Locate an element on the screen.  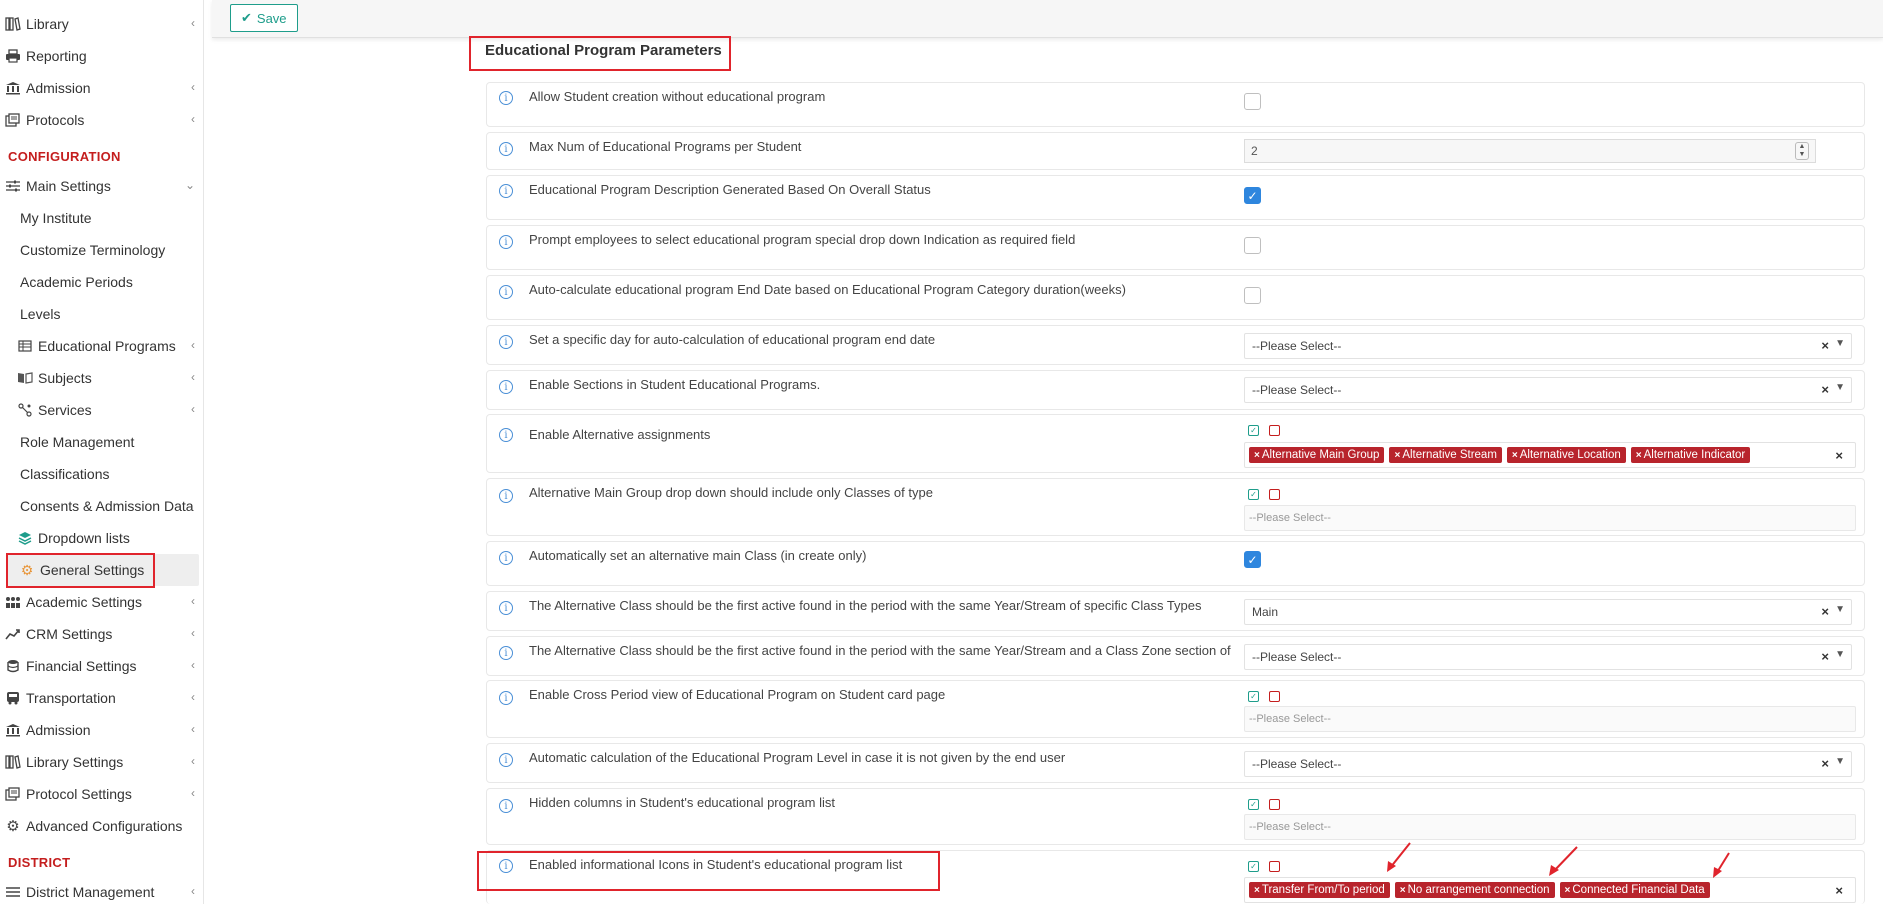
number-stepper-icon: ▲ ▼ is located at coordinates (1802, 151).